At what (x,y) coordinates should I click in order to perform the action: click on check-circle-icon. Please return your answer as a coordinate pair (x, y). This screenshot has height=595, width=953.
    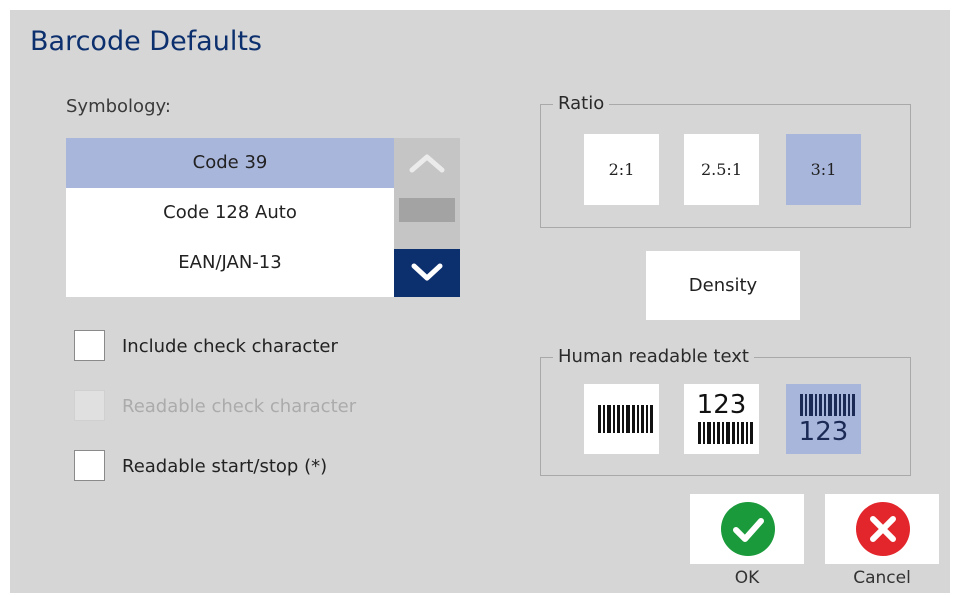
    Looking at the image, I should click on (748, 529).